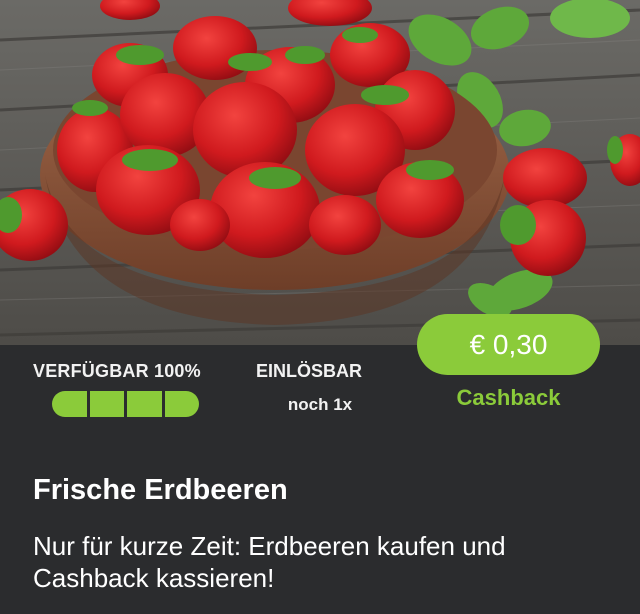 This screenshot has width=640, height=614. What do you see at coordinates (160, 490) in the screenshot?
I see `offer-title: Frische Erdbeeren` at bounding box center [160, 490].